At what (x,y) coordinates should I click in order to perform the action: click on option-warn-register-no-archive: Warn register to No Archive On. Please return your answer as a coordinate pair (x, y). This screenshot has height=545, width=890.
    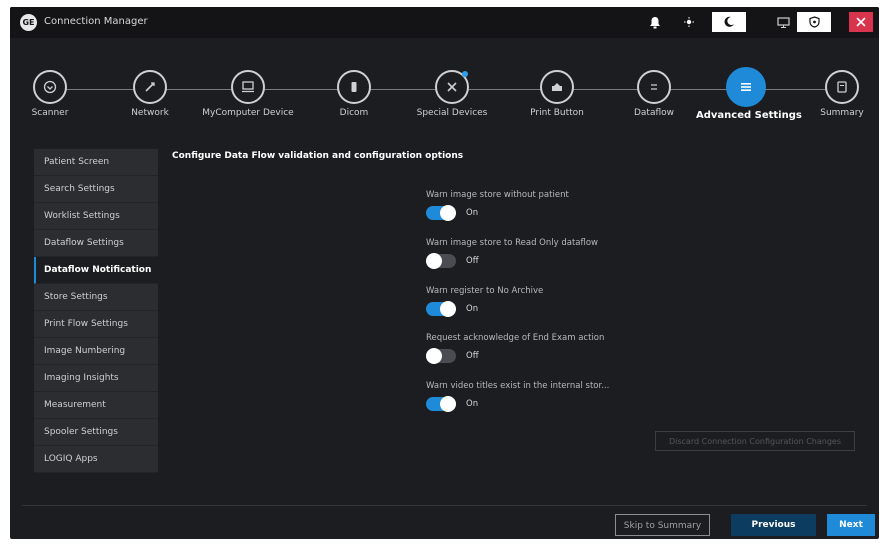
    Looking at the image, I should click on (541, 301).